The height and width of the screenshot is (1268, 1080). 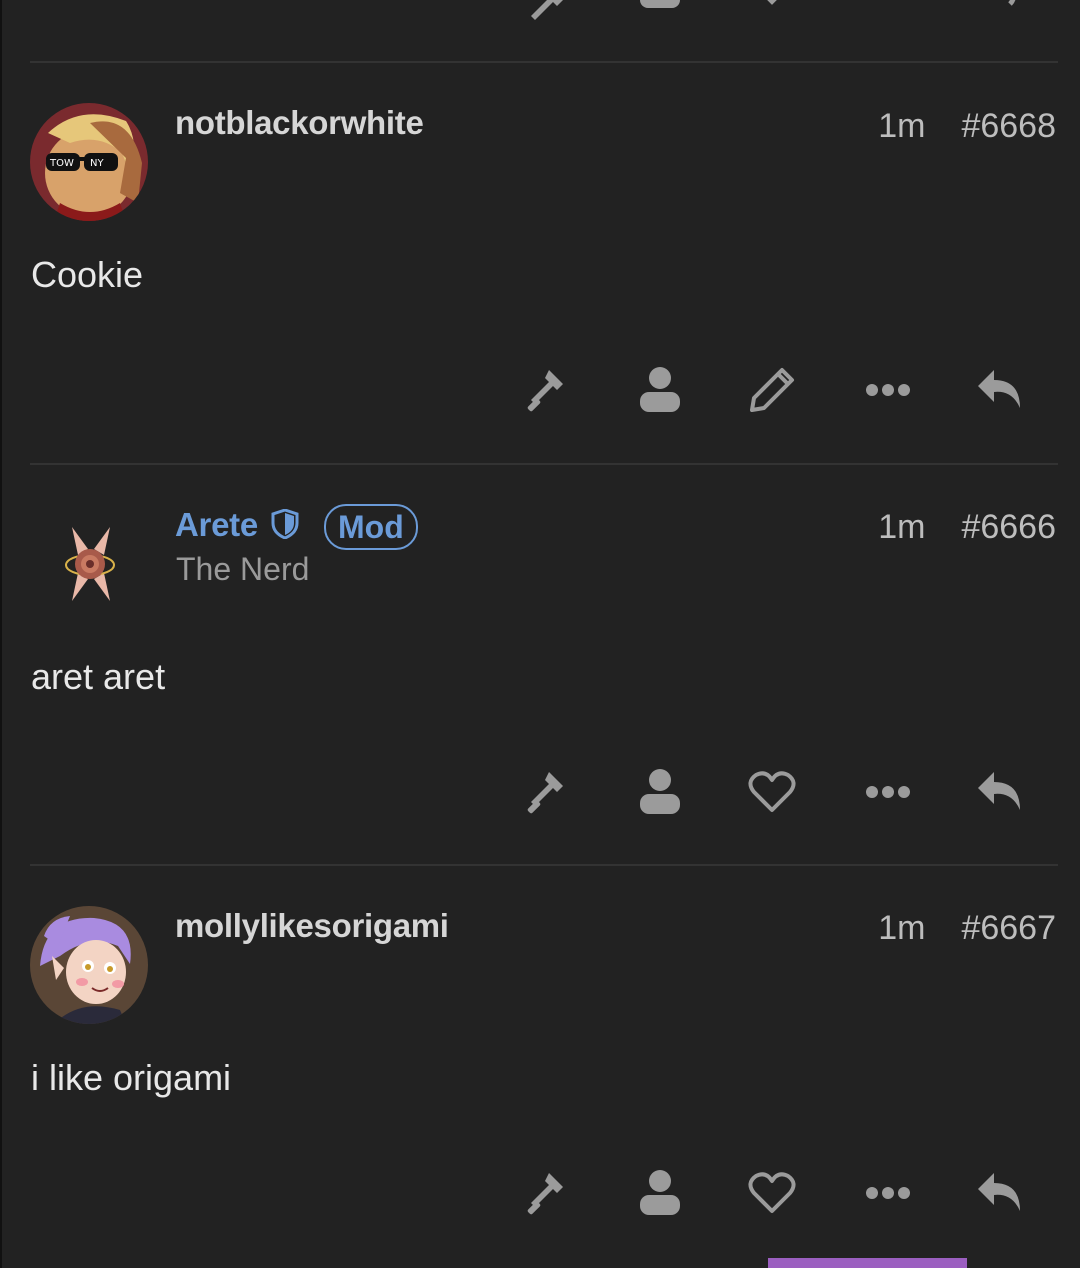 I want to click on post-body: aret aret, so click(x=98, y=676).